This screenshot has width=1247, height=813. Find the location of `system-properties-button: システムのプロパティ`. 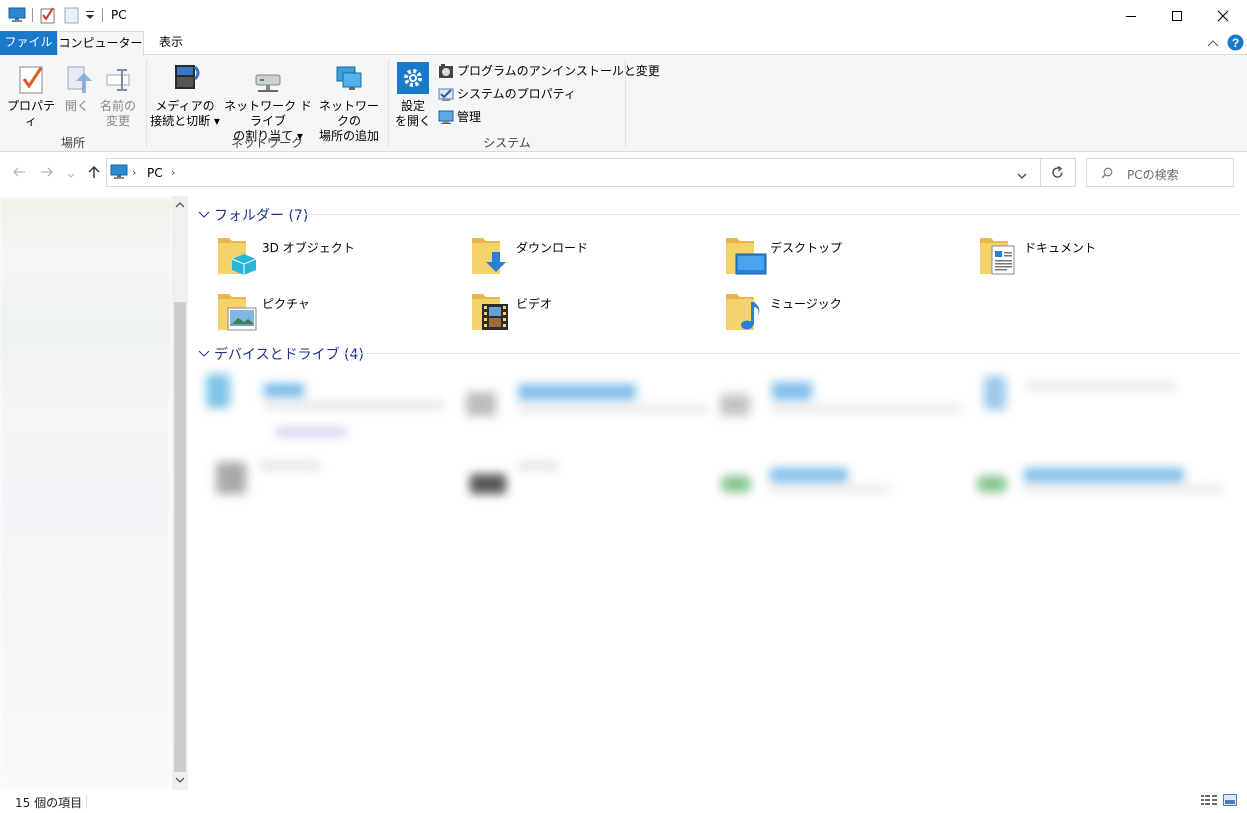

system-properties-button: システムのプロパティ is located at coordinates (507, 94).